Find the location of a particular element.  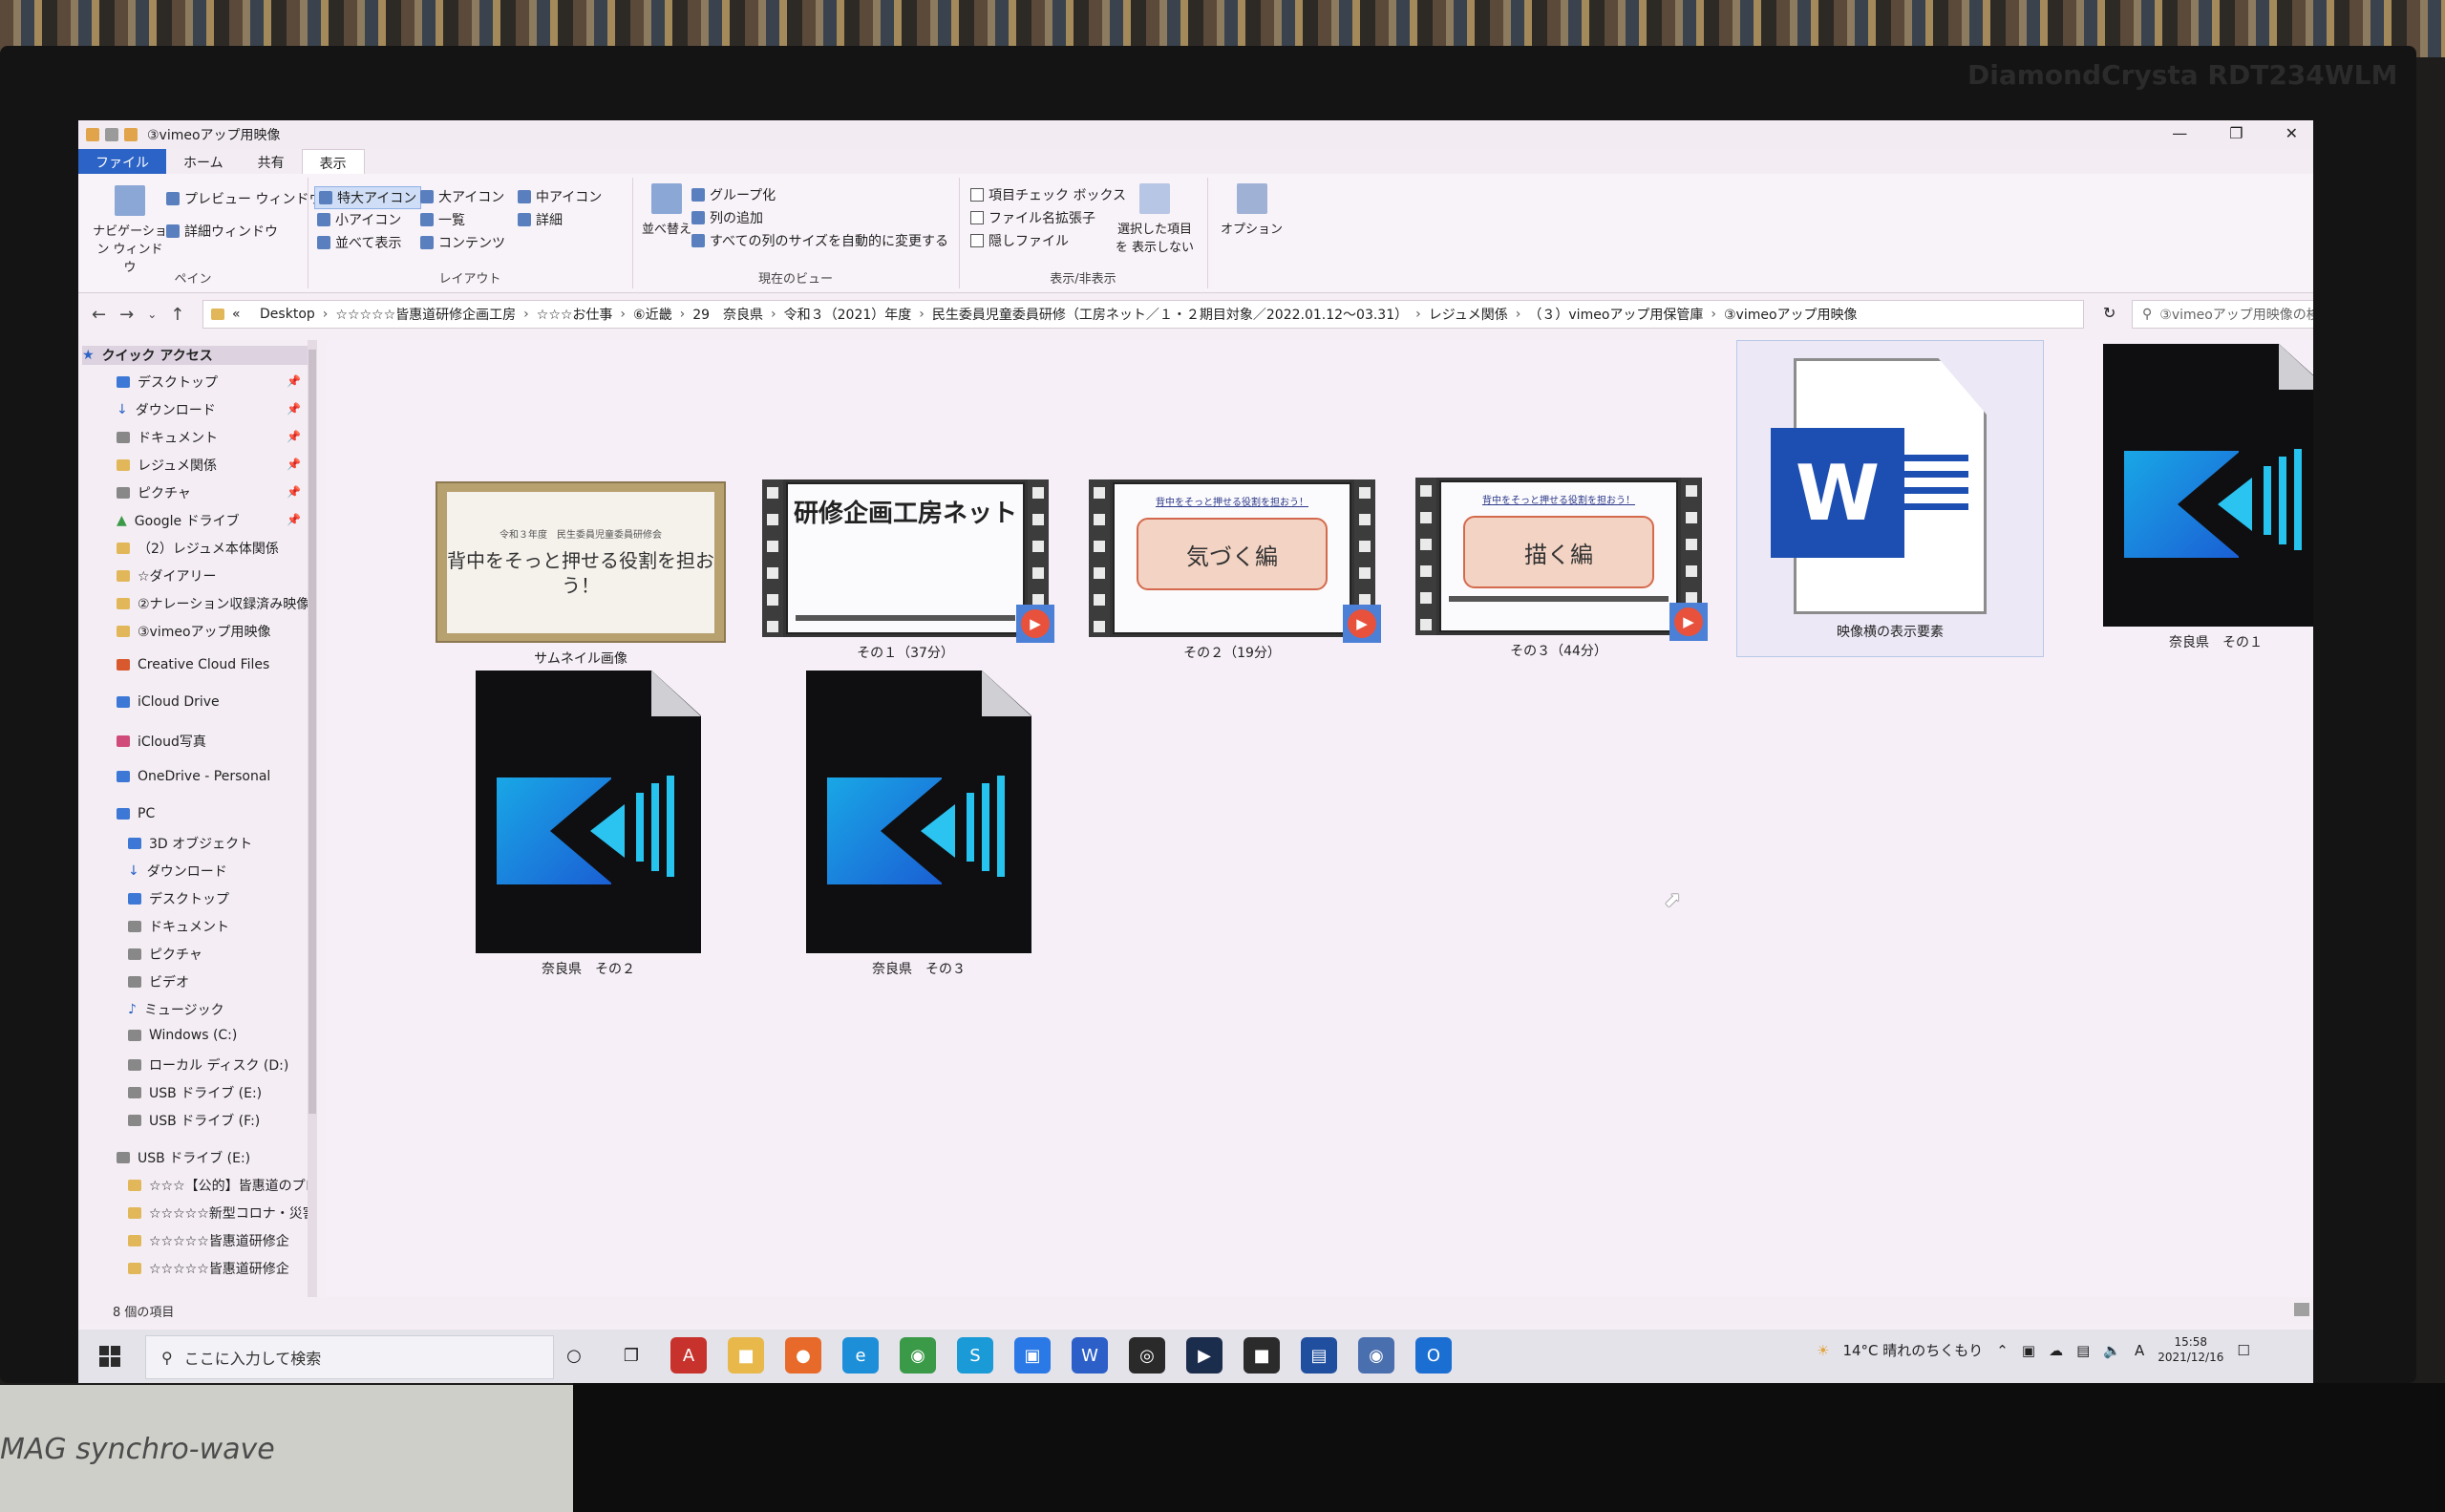

nav-folder-current: ③vimeoアップ用映像 is located at coordinates (194, 631).